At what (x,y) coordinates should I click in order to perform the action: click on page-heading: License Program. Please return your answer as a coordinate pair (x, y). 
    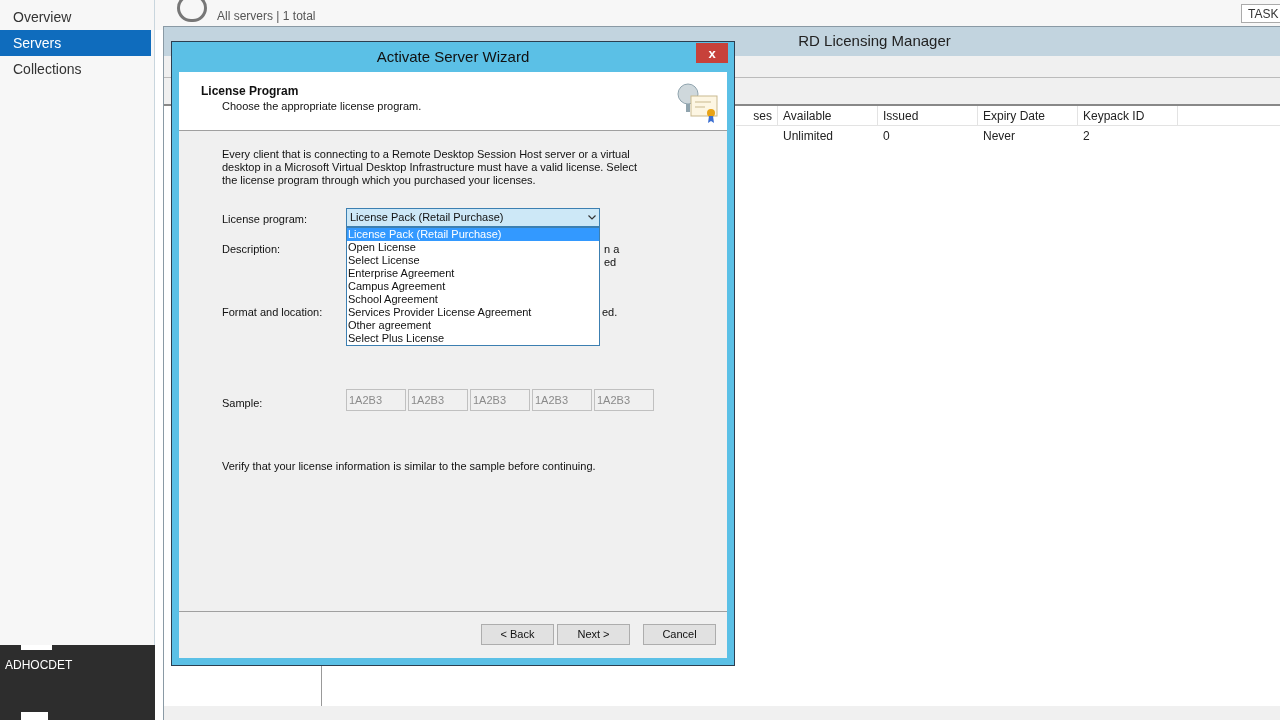
    Looking at the image, I should click on (250, 91).